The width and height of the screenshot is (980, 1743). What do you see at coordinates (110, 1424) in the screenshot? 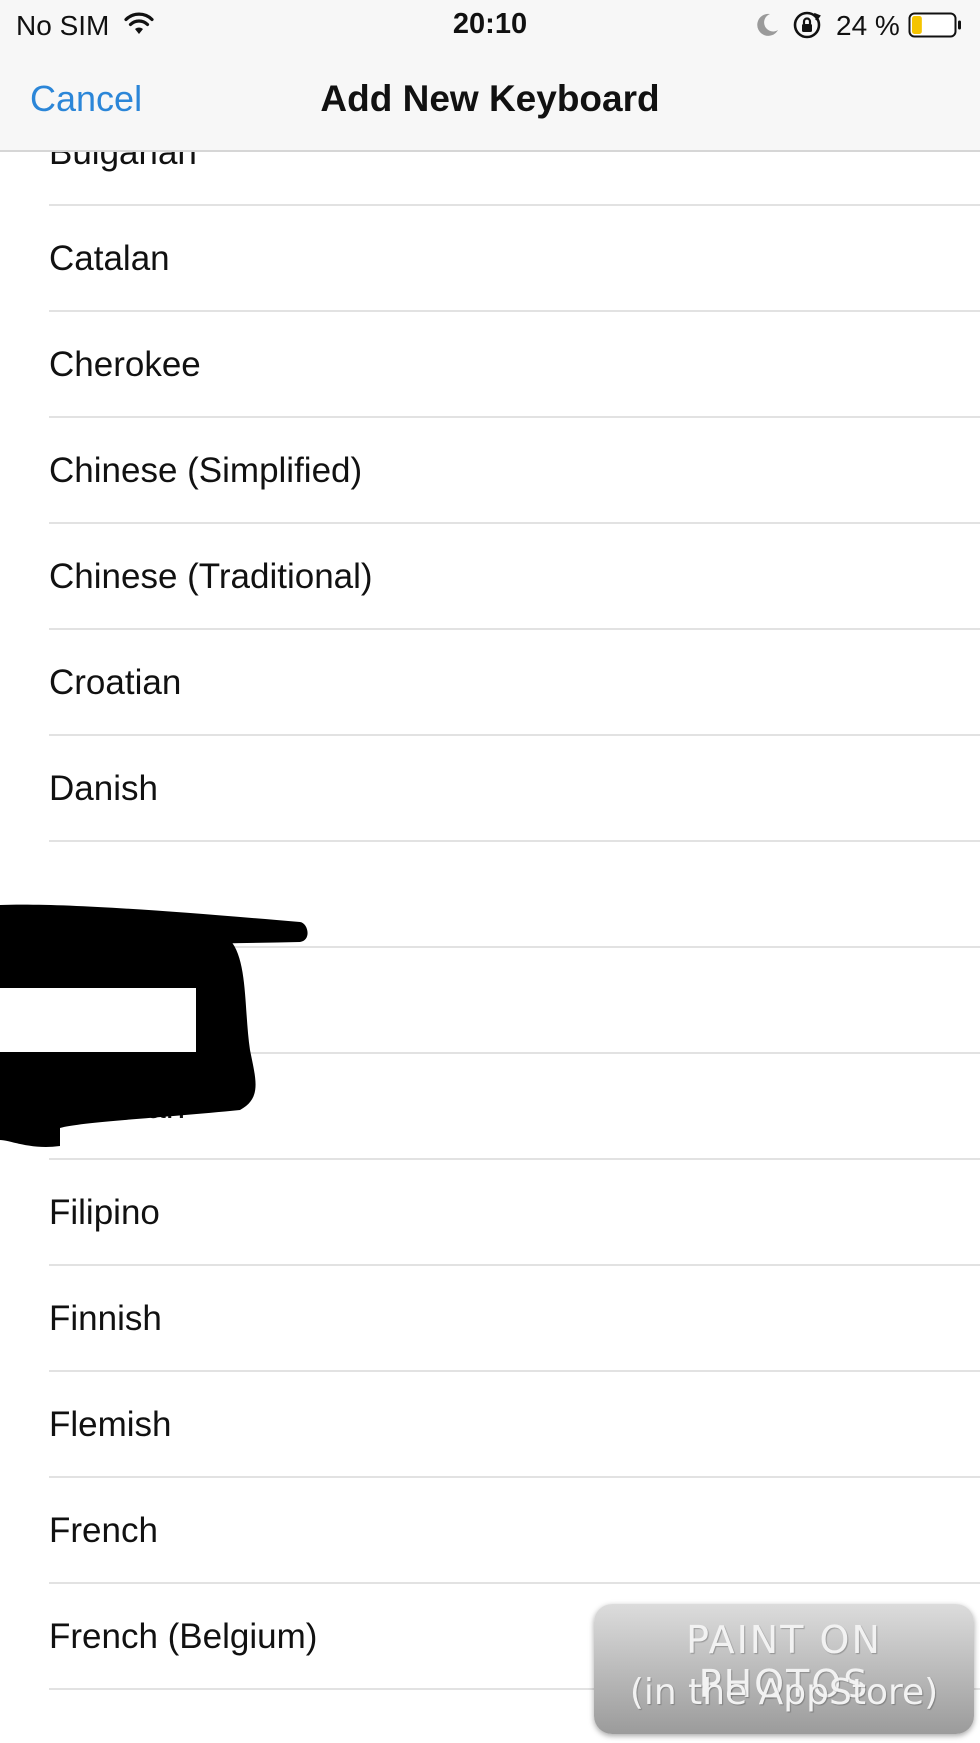
I see `list-item-label: Flemish` at bounding box center [110, 1424].